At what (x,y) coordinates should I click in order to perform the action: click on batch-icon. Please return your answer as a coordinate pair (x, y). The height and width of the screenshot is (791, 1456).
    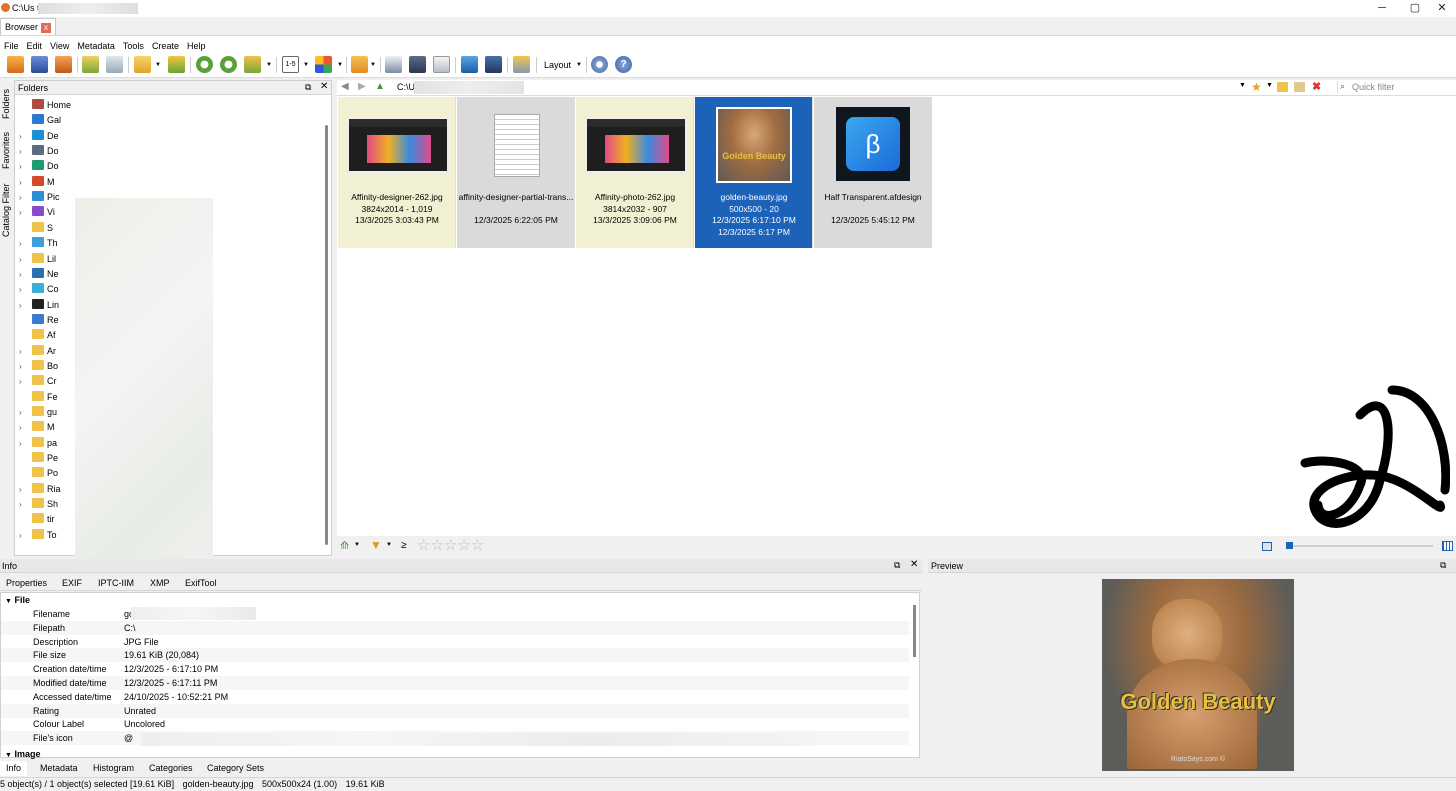
    Looking at the image, I should click on (252, 64).